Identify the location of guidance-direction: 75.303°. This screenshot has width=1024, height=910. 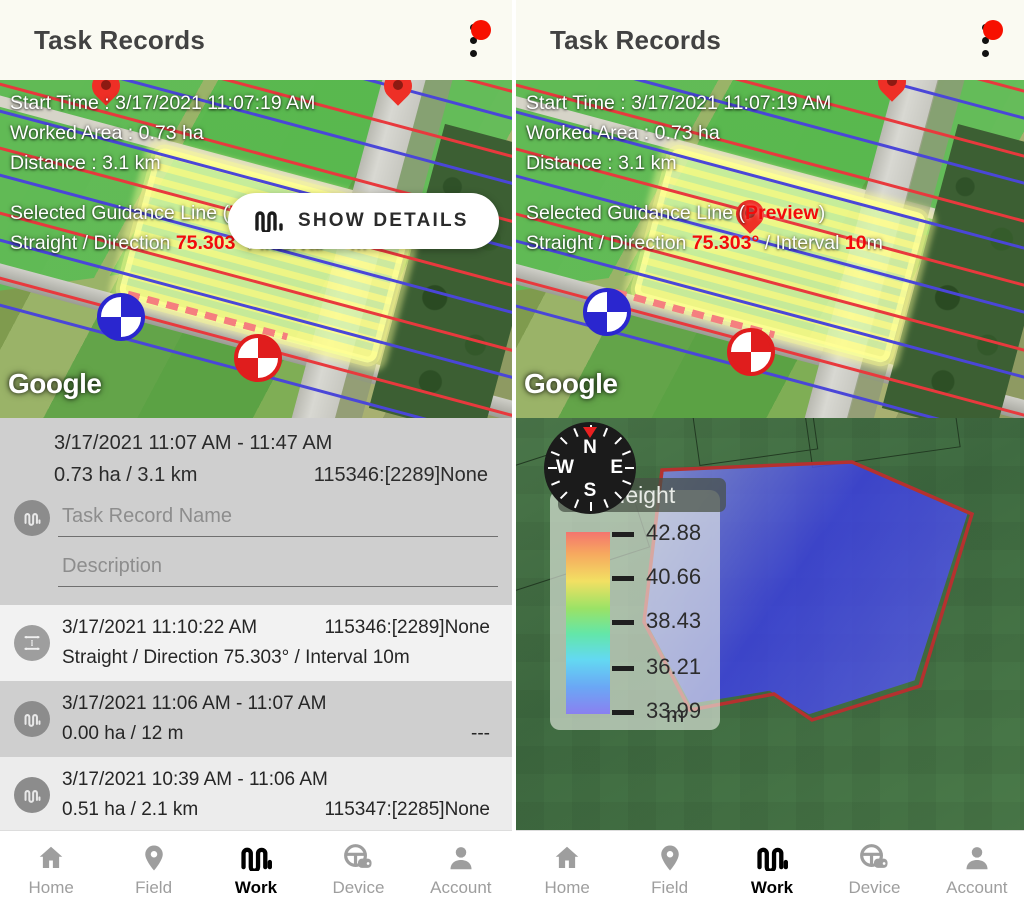
(725, 243).